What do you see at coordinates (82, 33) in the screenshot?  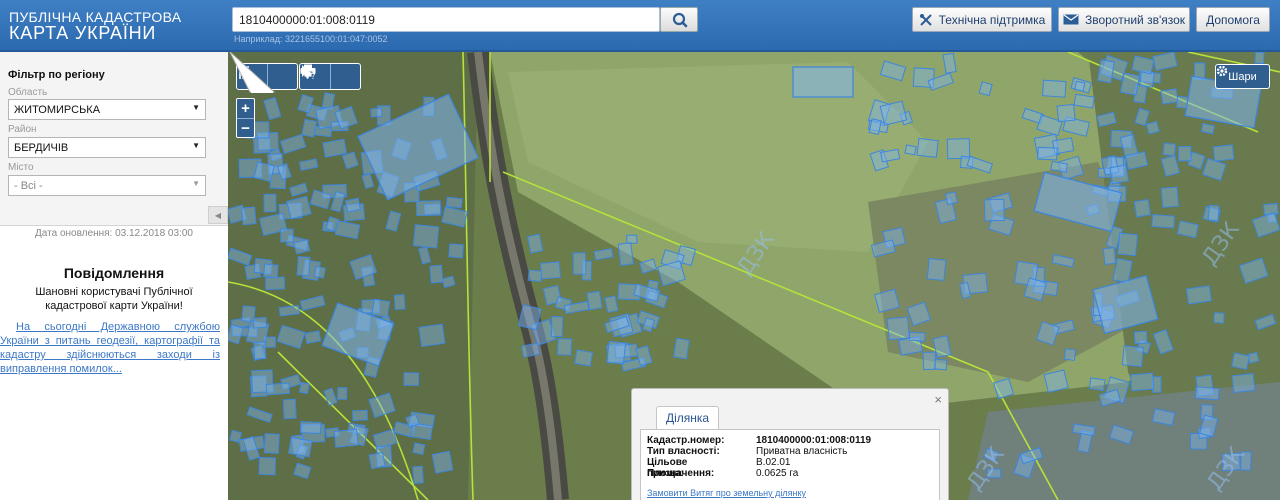 I see `logo-line-2: КАРТА УКРАЇНИ` at bounding box center [82, 33].